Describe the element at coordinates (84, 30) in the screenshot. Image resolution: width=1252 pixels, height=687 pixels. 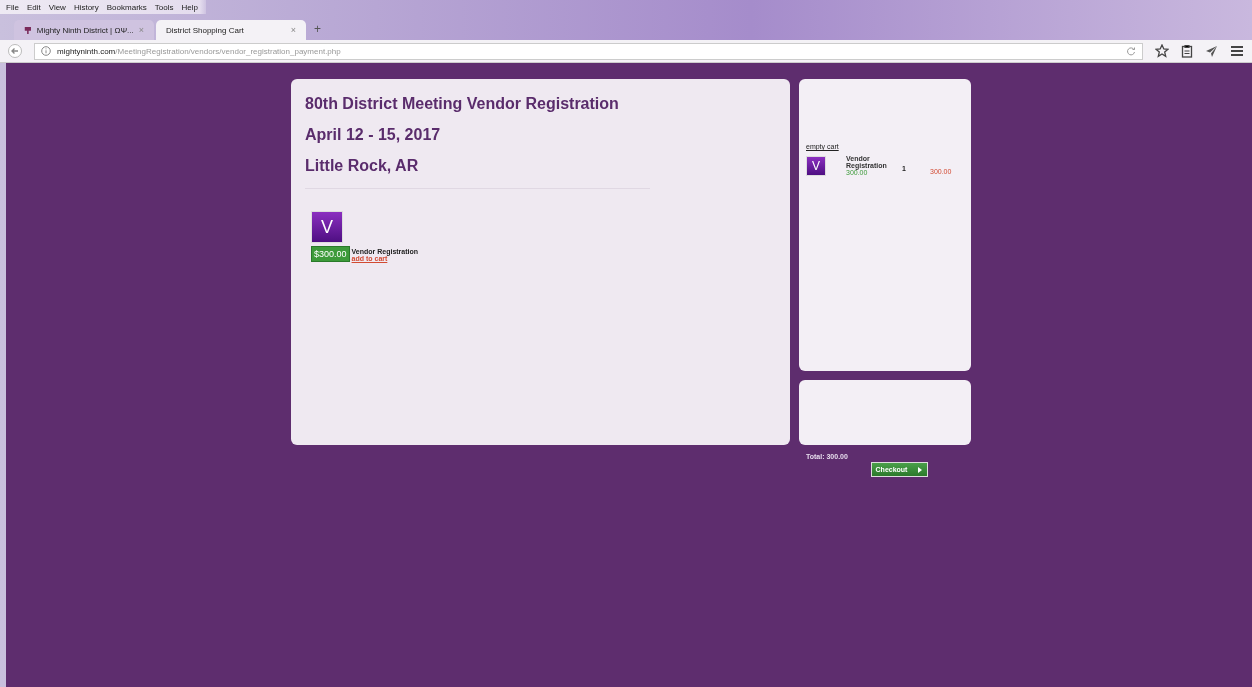
I see `browser-tab: Mighty Ninth District | ΩΨ... ×` at that location.